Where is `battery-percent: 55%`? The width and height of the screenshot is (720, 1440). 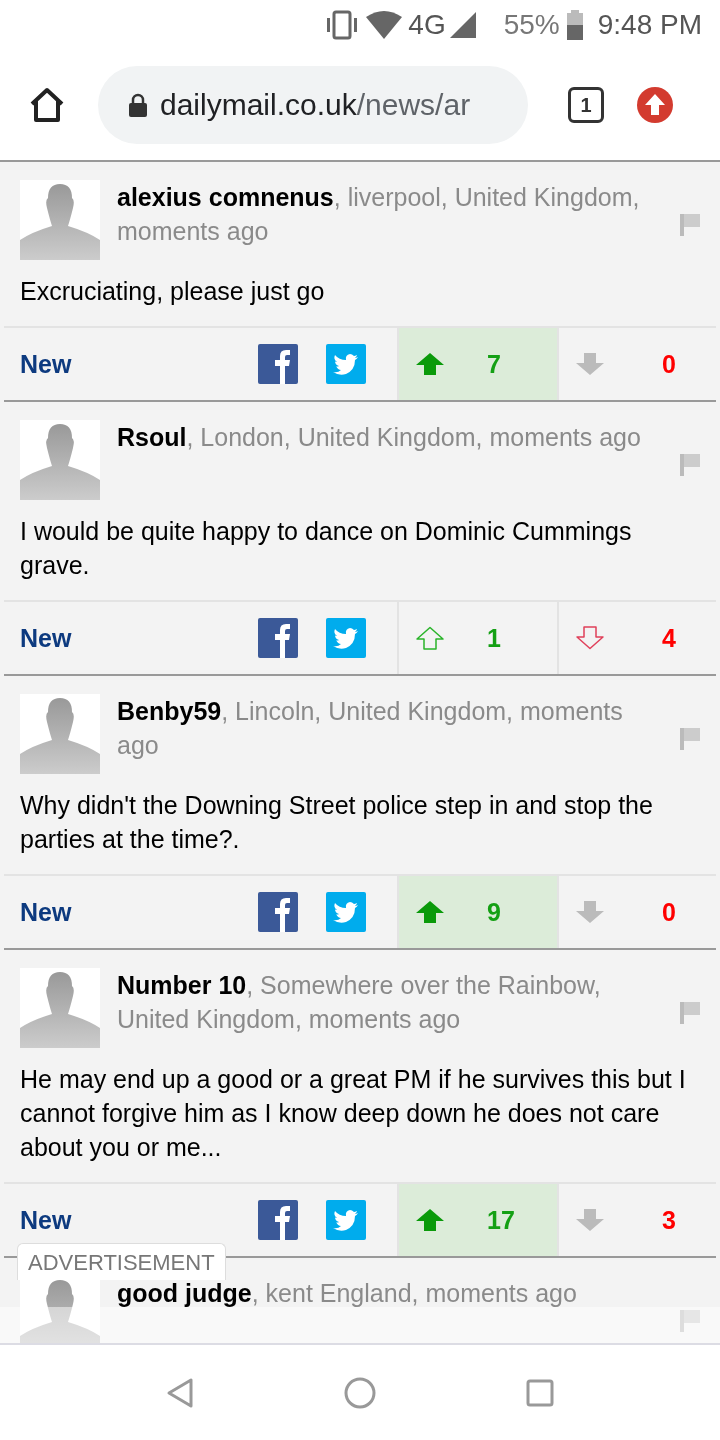
battery-percent: 55% is located at coordinates (531, 25).